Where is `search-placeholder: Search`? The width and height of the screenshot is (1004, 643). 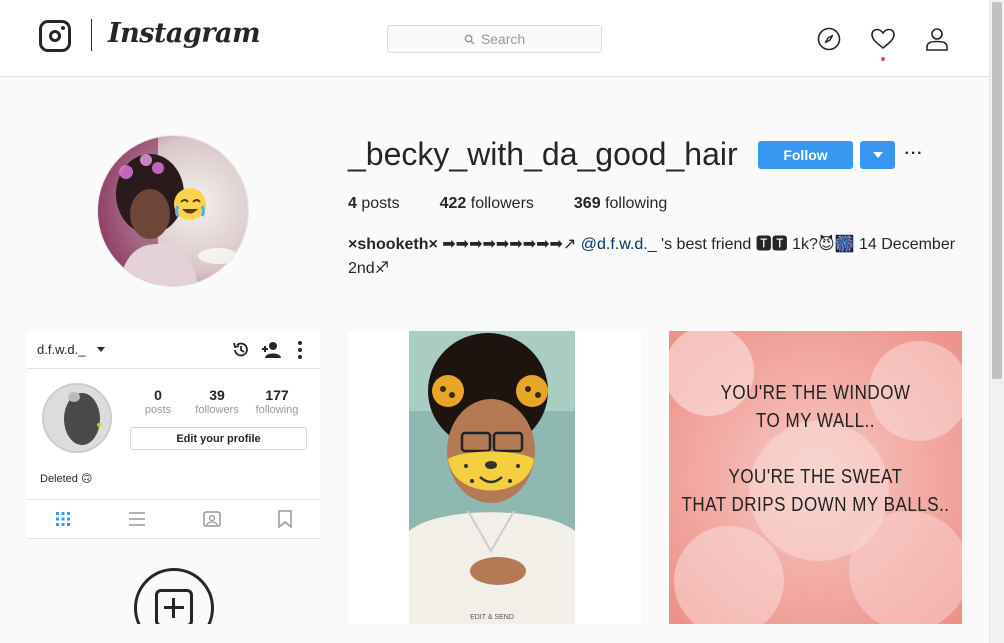
search-placeholder: Search is located at coordinates (503, 39).